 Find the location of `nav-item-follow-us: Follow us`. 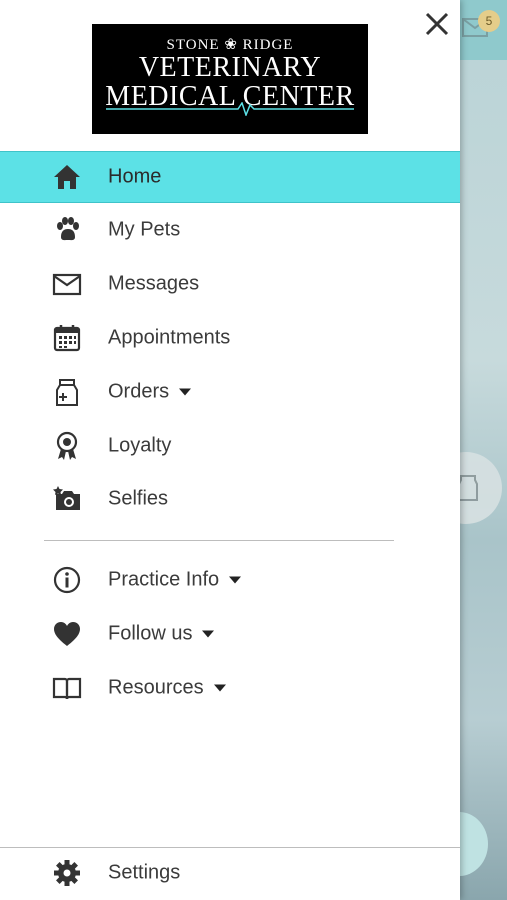

nav-item-follow-us: Follow us is located at coordinates (230, 634).